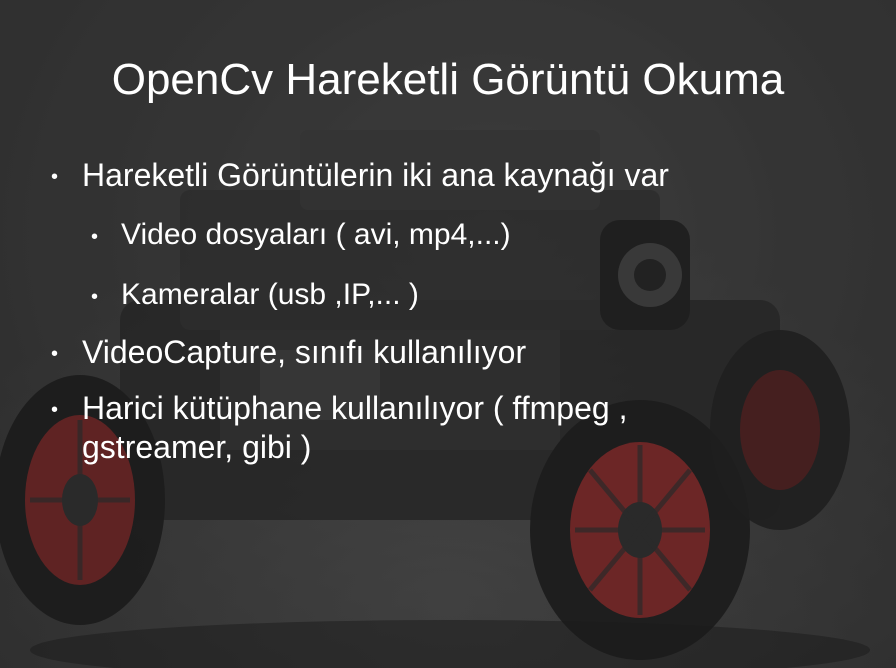 The image size is (896, 668). What do you see at coordinates (355, 408) in the screenshot?
I see `bullet-text-5-line-1: Harici kütüphane kullanılıyor ( ffmpeg ,` at bounding box center [355, 408].